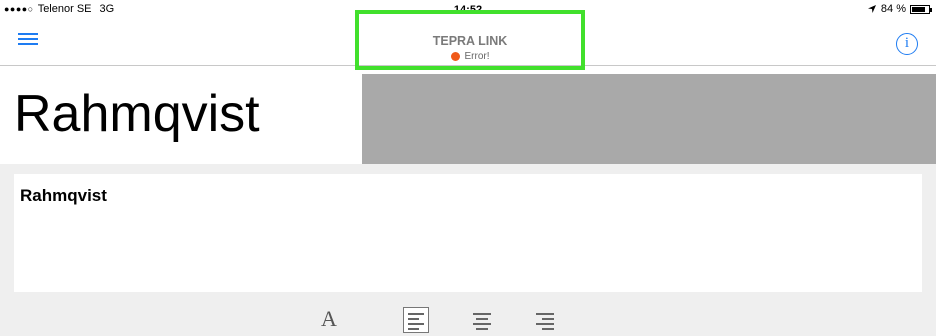  What do you see at coordinates (918, 9) in the screenshot?
I see `battery-fill` at bounding box center [918, 9].